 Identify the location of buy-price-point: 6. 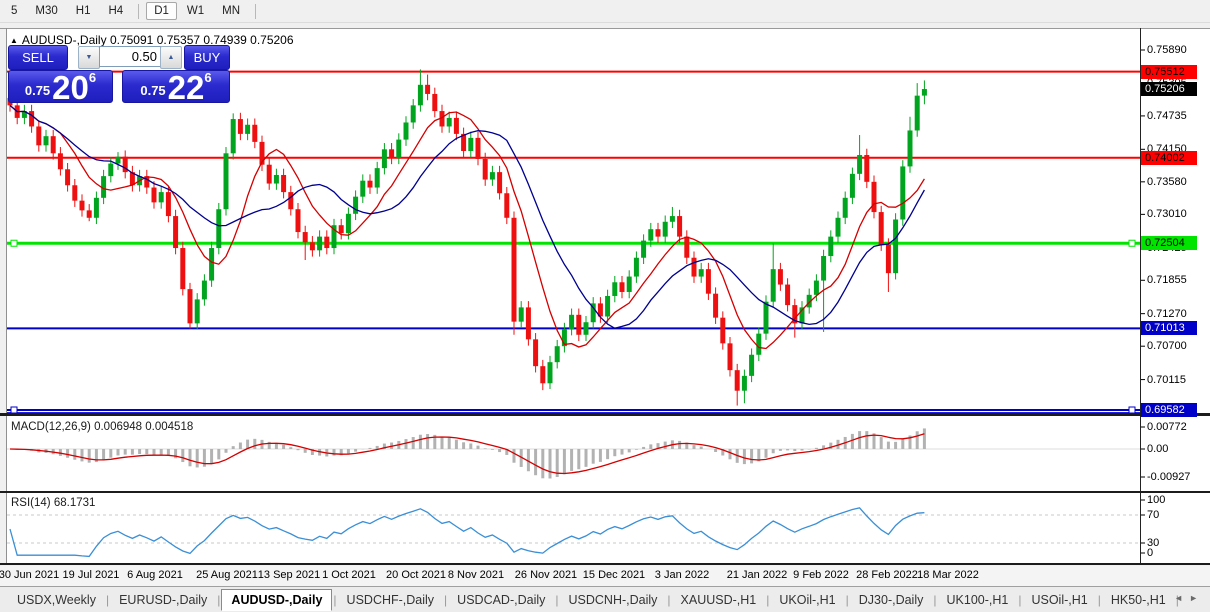
(208, 77).